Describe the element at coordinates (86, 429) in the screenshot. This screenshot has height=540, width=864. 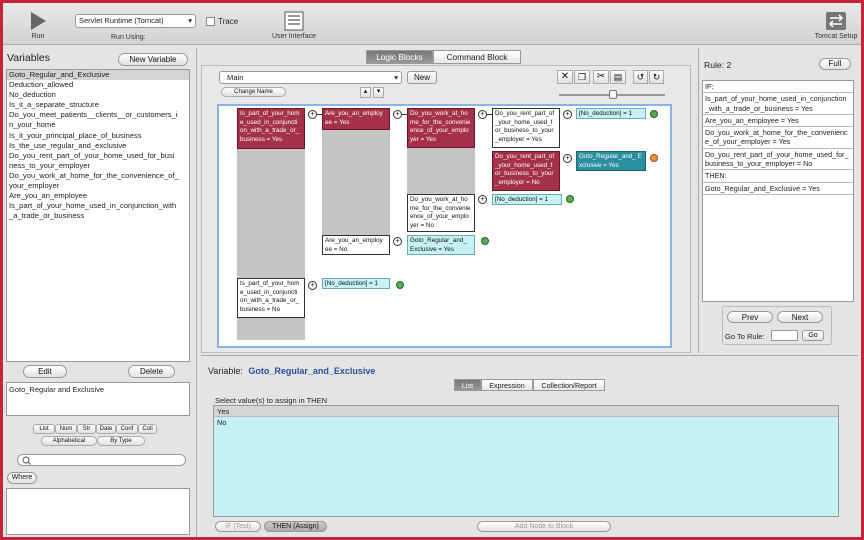
I see `filter-str-button: Str` at that location.